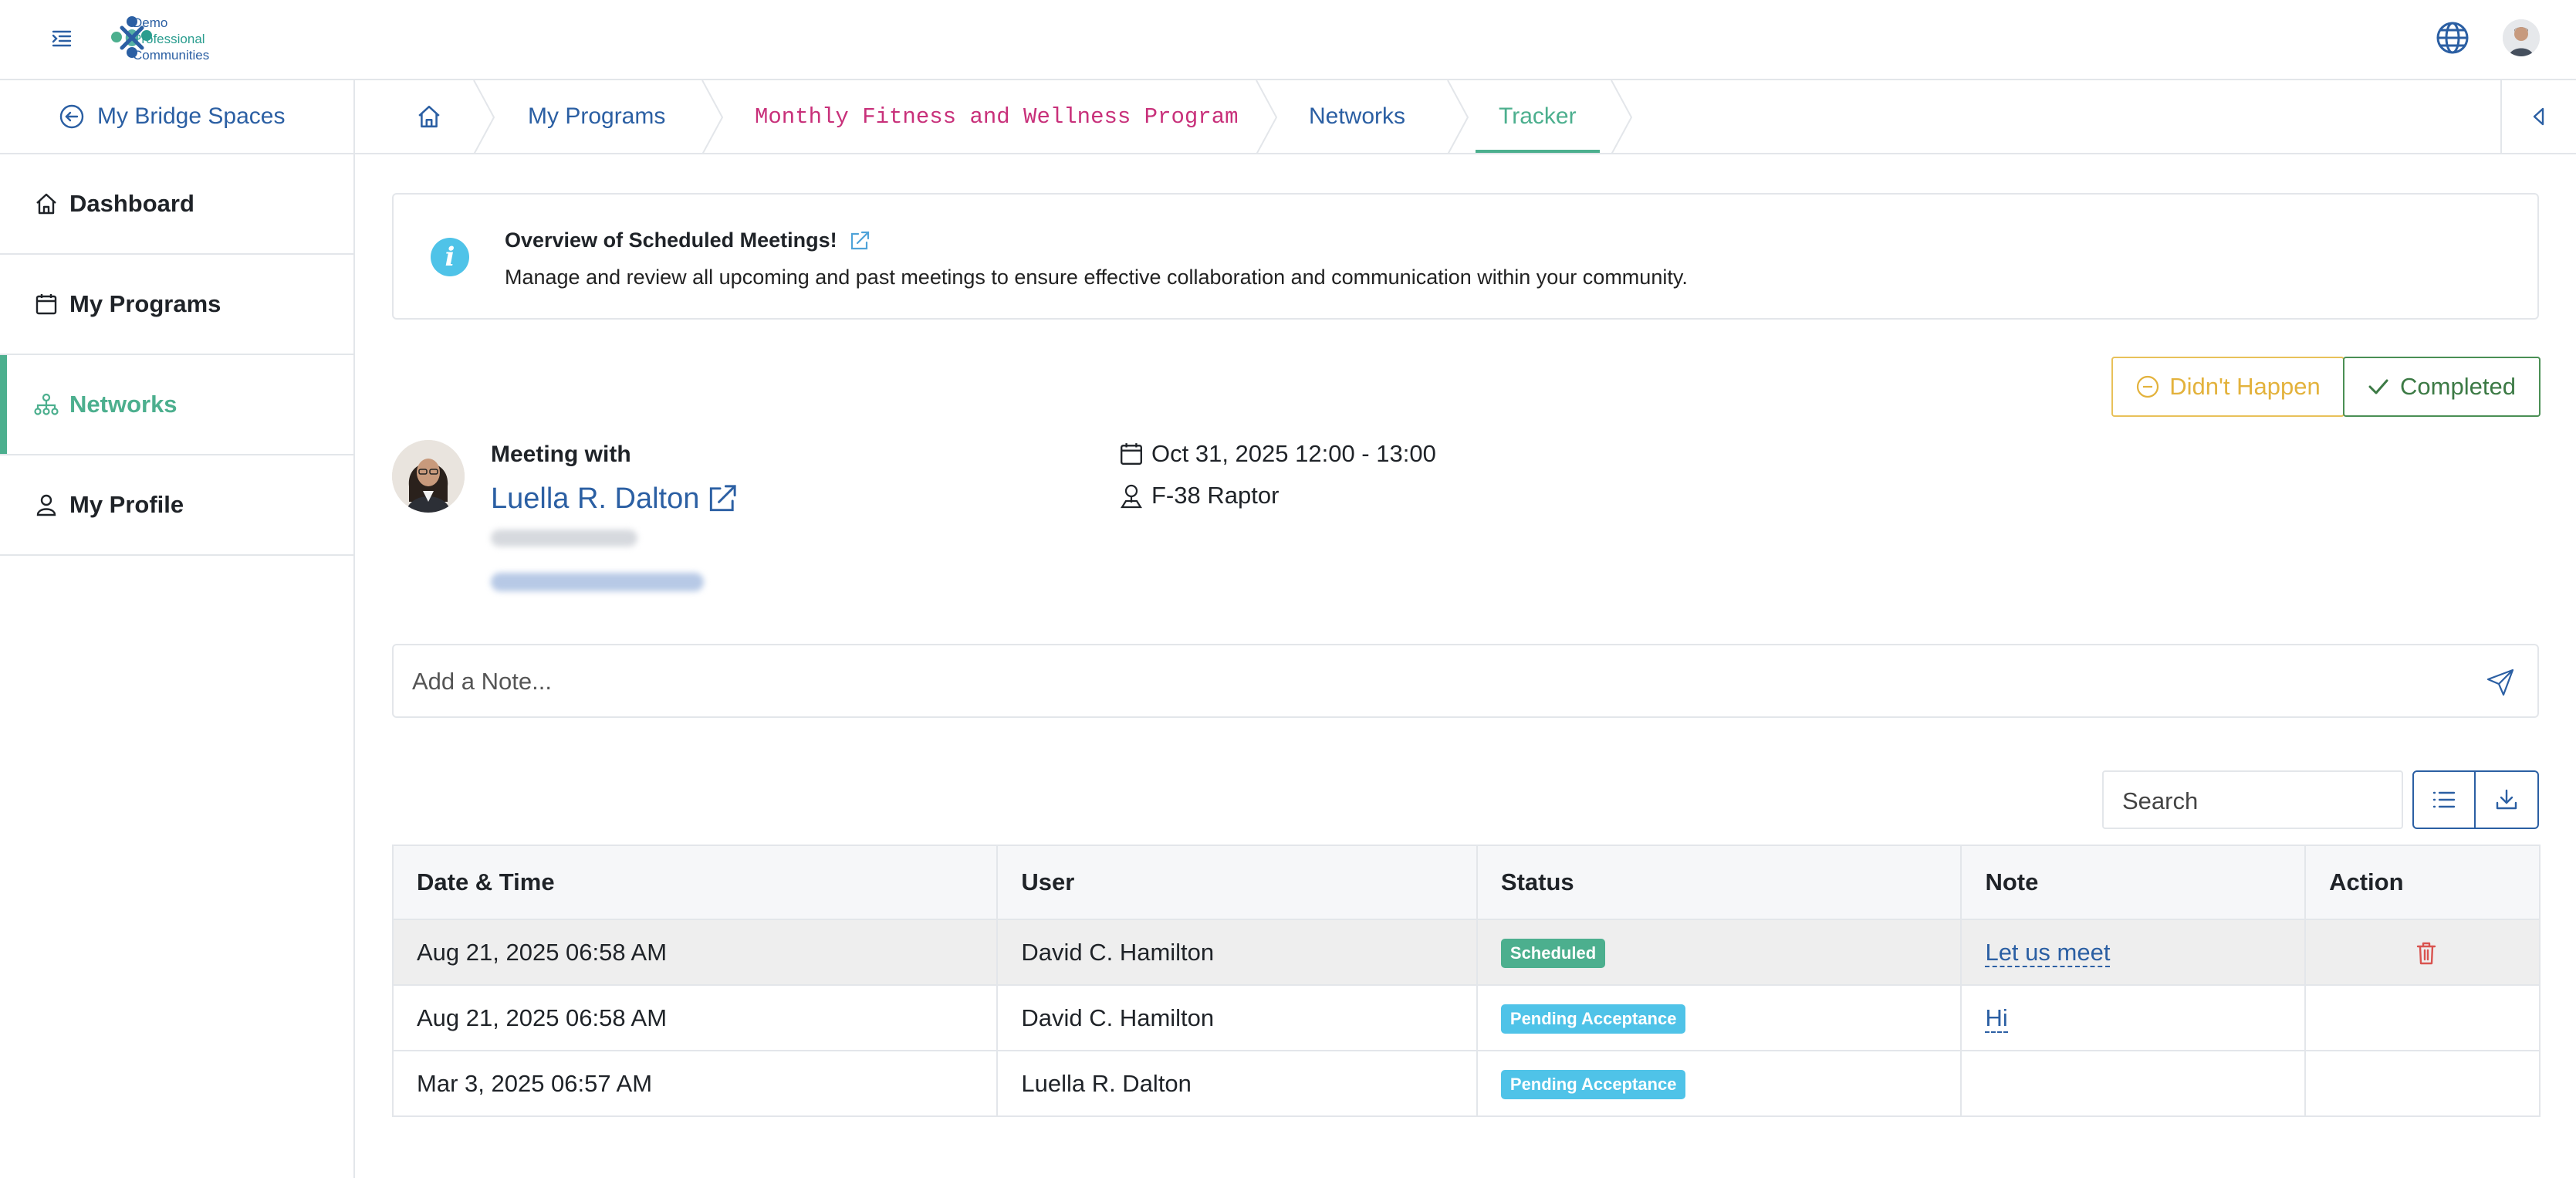 This screenshot has width=2576, height=1178. Describe the element at coordinates (564, 538) in the screenshot. I see `redacted-phone` at that location.